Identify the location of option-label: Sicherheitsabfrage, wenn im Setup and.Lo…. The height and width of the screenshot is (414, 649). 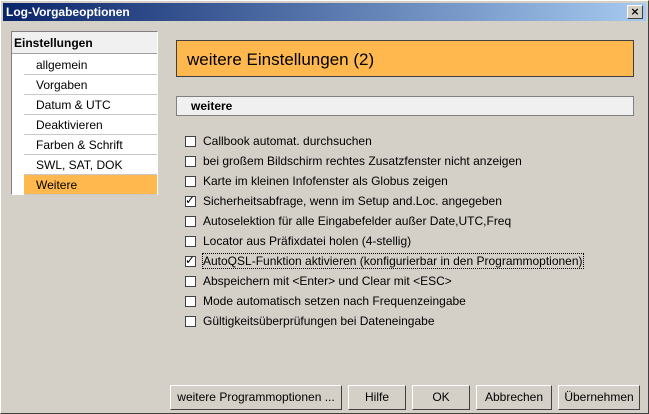
(352, 201).